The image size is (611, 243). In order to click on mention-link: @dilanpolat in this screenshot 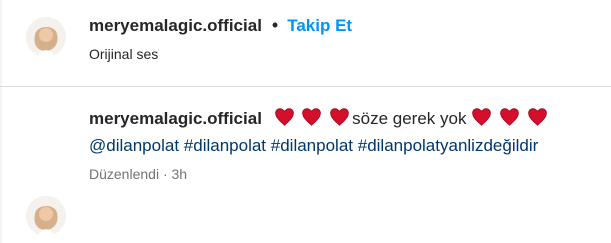, I will do `click(134, 145)`.